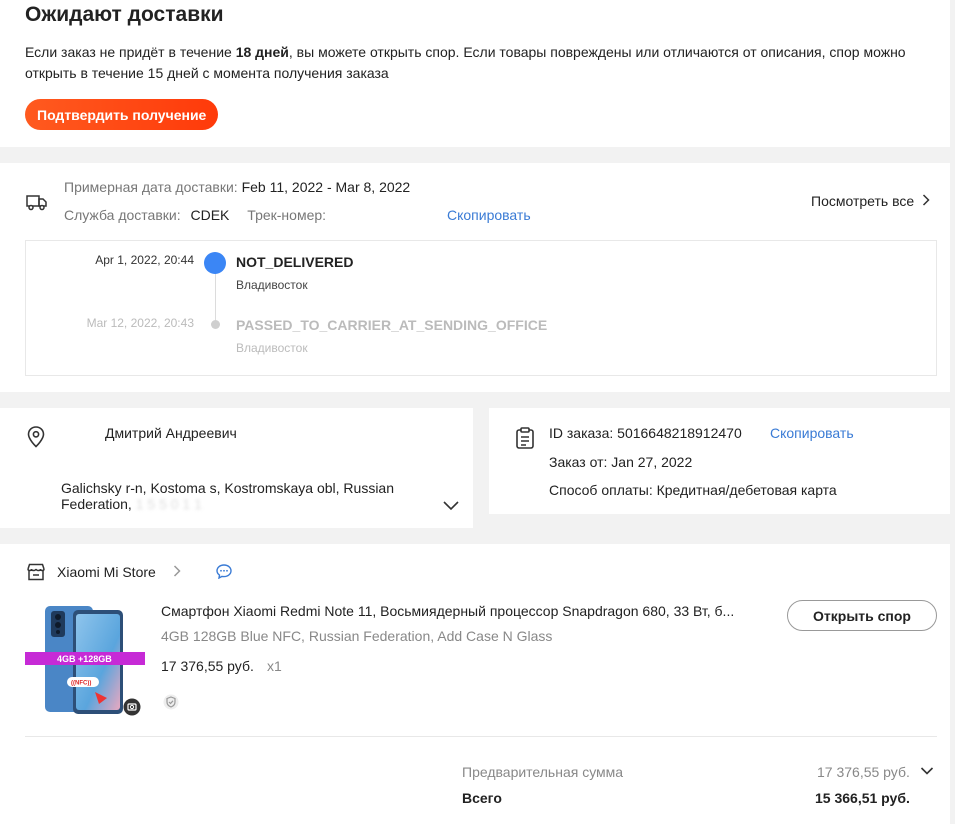  What do you see at coordinates (262, 52) in the screenshot?
I see `info-days: 18 дней` at bounding box center [262, 52].